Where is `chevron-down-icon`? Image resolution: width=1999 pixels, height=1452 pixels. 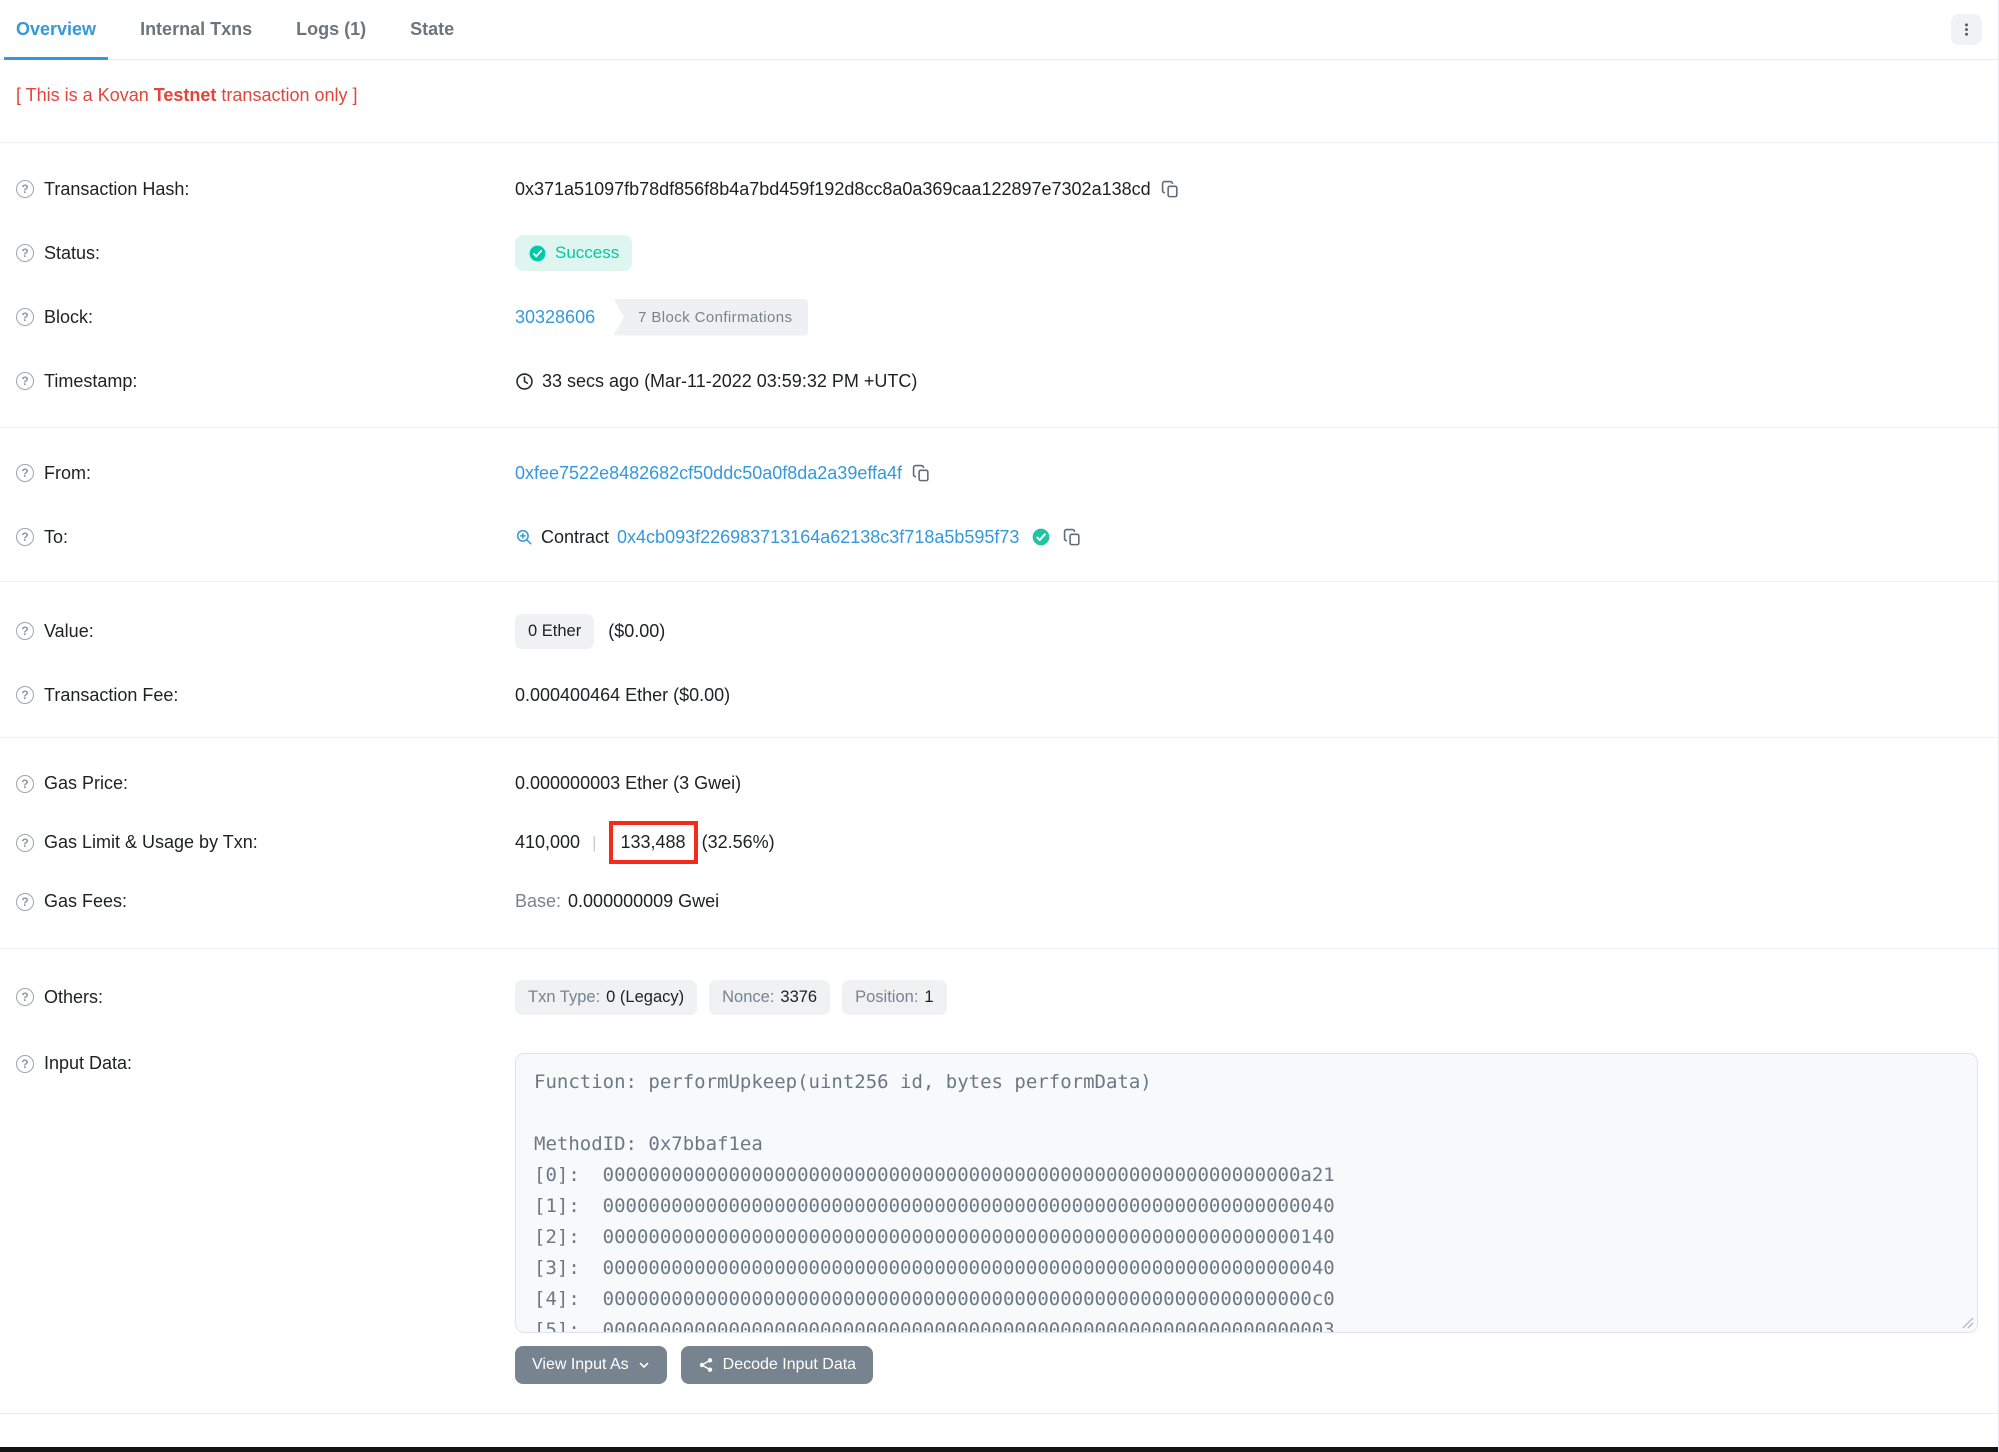 chevron-down-icon is located at coordinates (644, 1365).